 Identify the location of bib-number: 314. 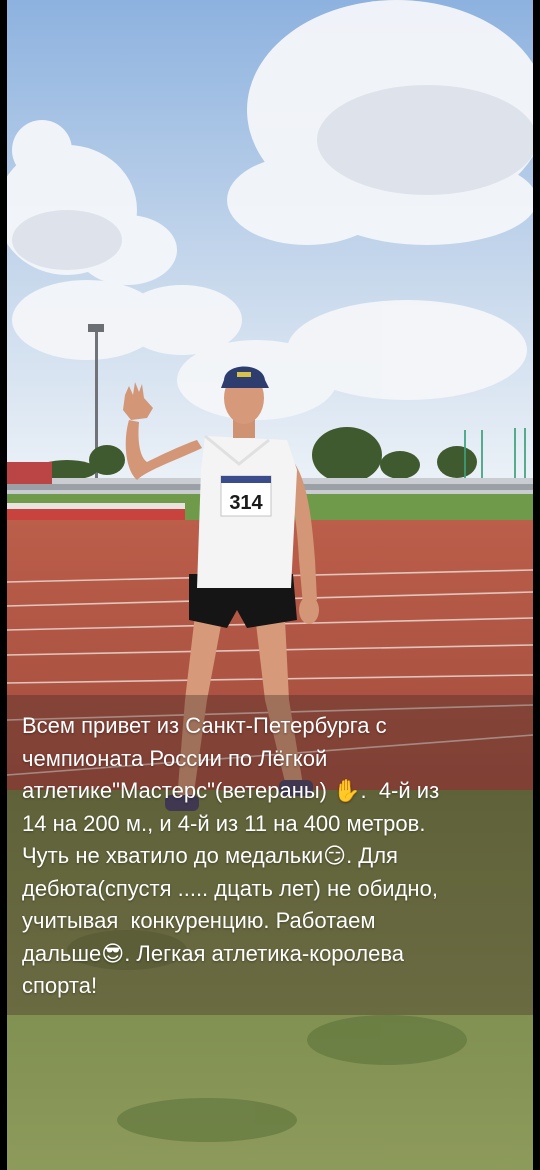
(246, 503).